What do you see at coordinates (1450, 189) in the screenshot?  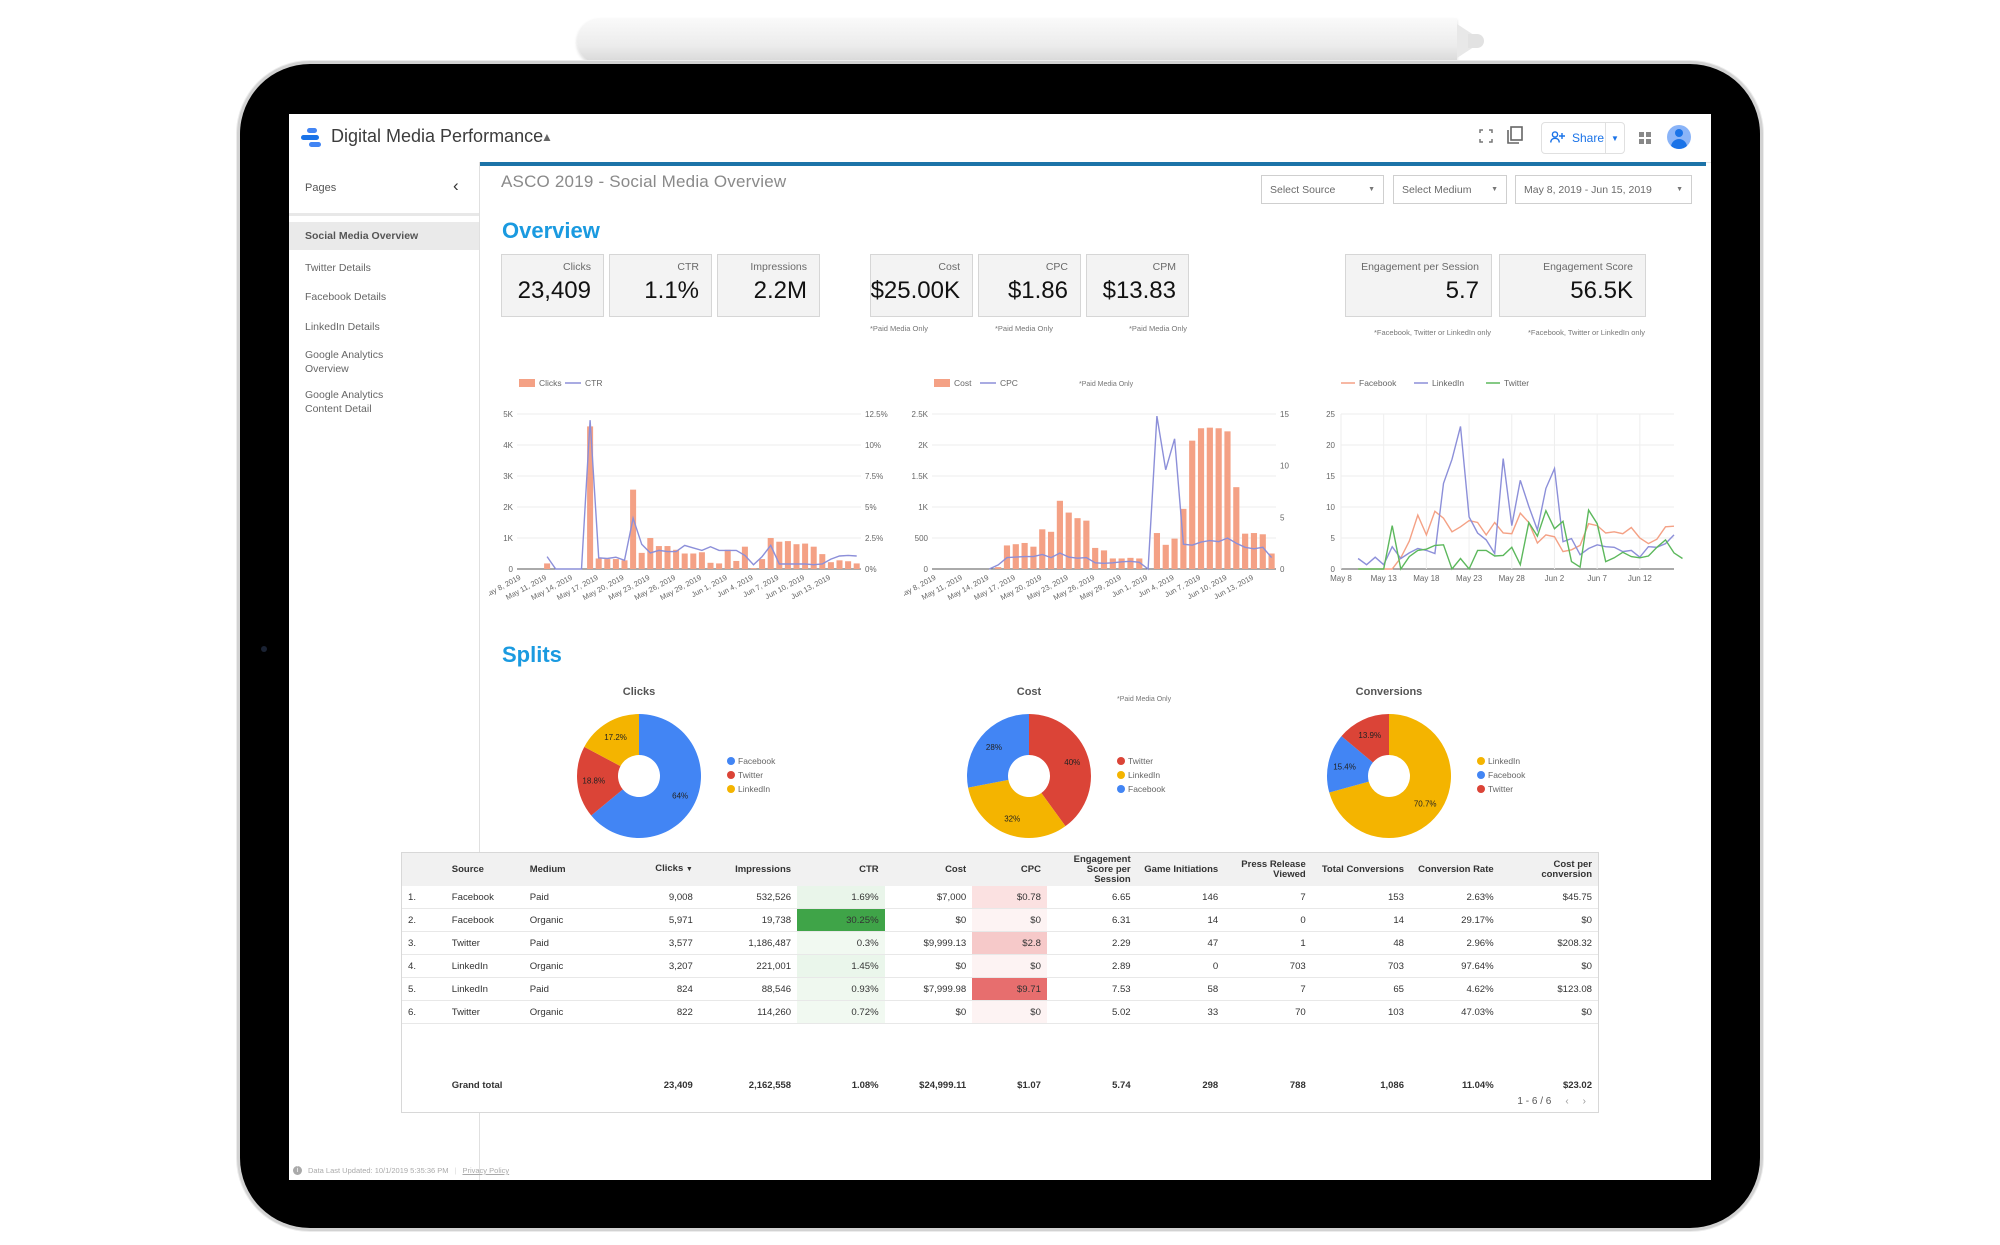 I see `medium-filter: Select Medium ▼` at bounding box center [1450, 189].